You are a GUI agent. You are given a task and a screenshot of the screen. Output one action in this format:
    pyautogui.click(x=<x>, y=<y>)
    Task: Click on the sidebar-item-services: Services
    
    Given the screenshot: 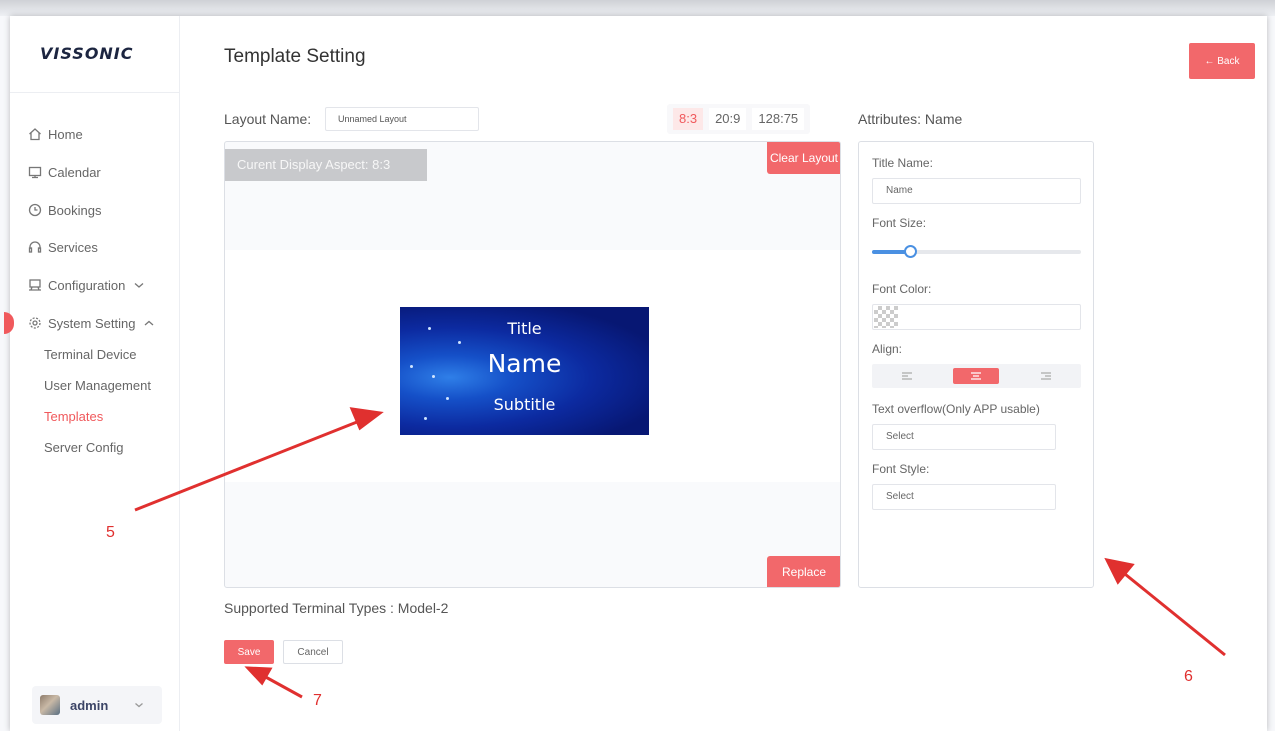 What is the action you would take?
    pyautogui.click(x=63, y=247)
    